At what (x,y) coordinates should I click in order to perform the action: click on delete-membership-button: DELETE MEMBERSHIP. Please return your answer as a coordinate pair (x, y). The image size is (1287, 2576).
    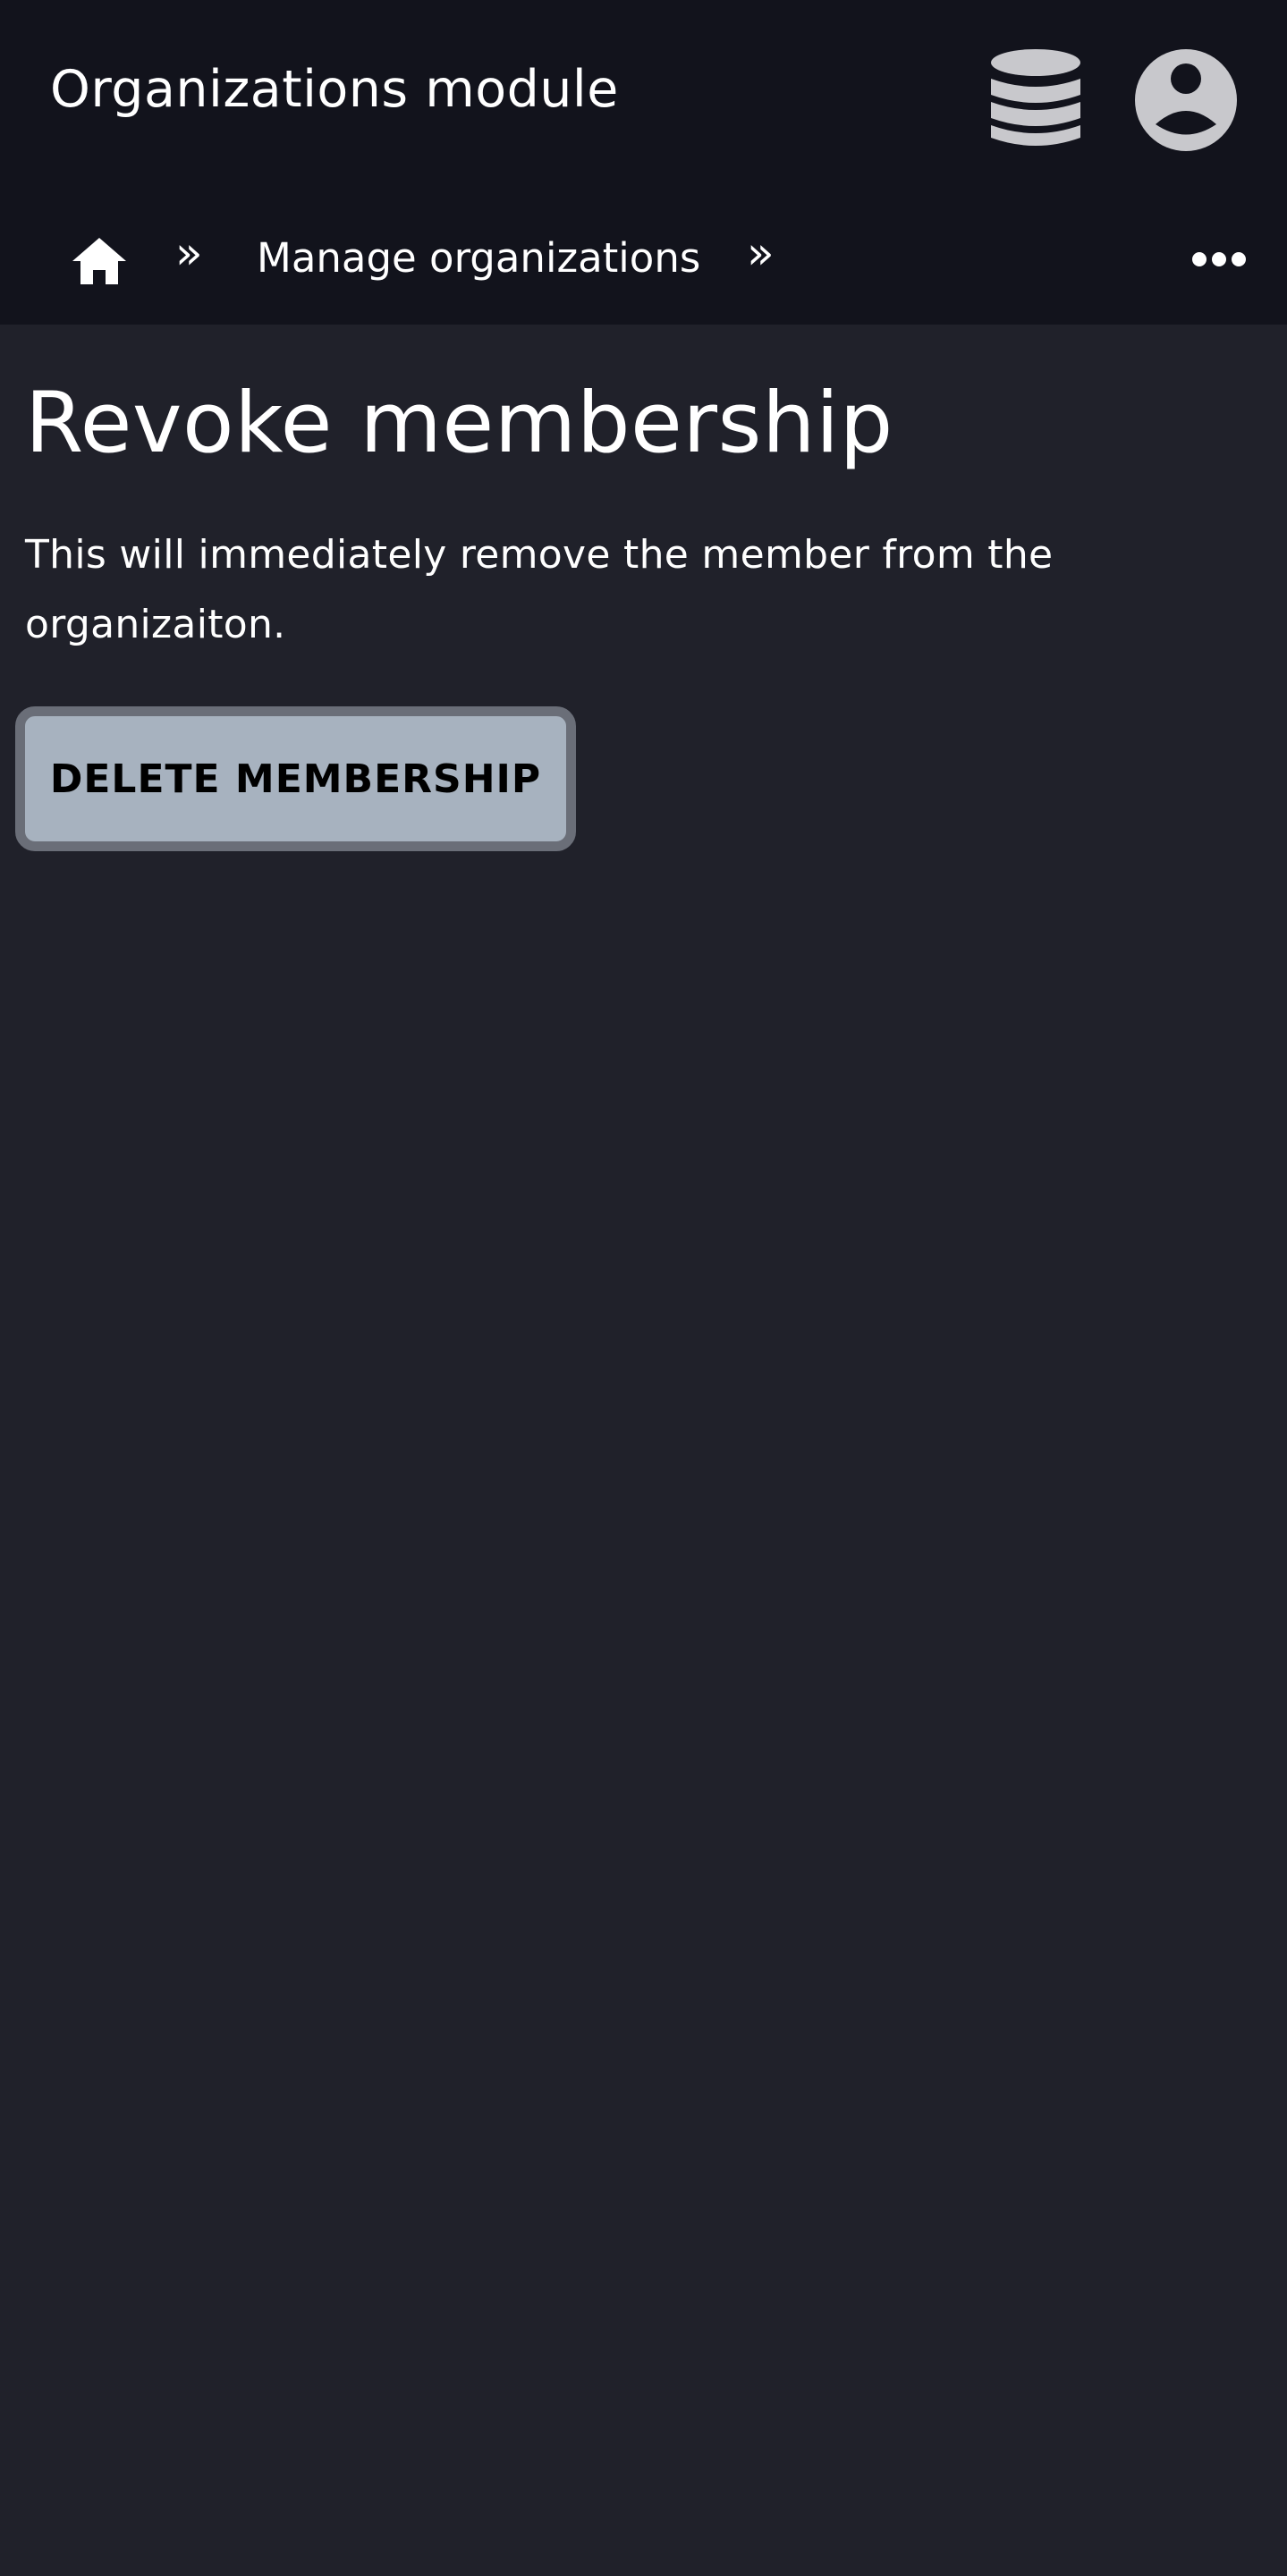
    Looking at the image, I should click on (295, 778).